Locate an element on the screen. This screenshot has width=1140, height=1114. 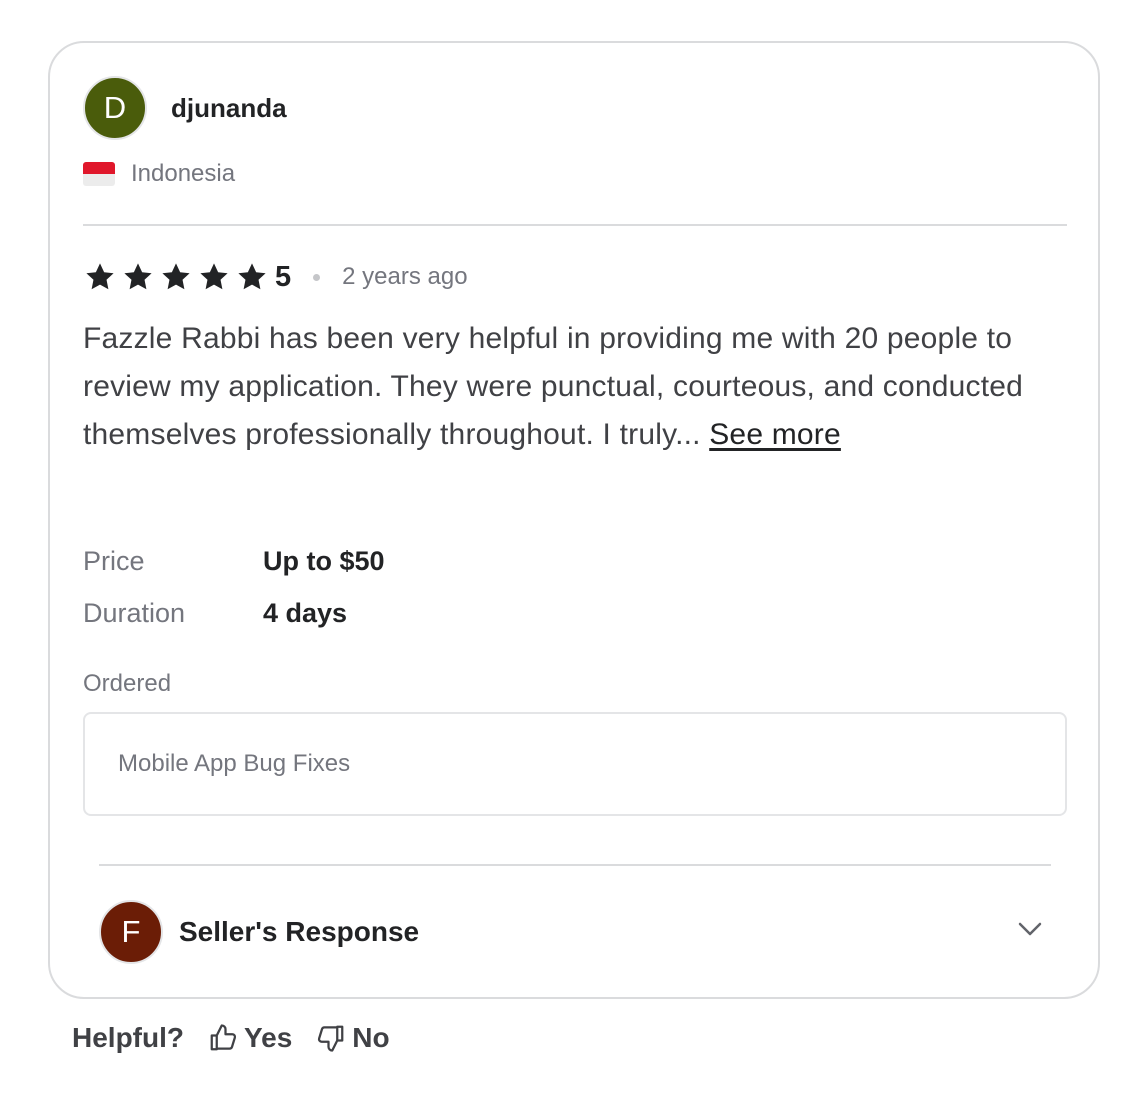
price-label: Price is located at coordinates (114, 560).